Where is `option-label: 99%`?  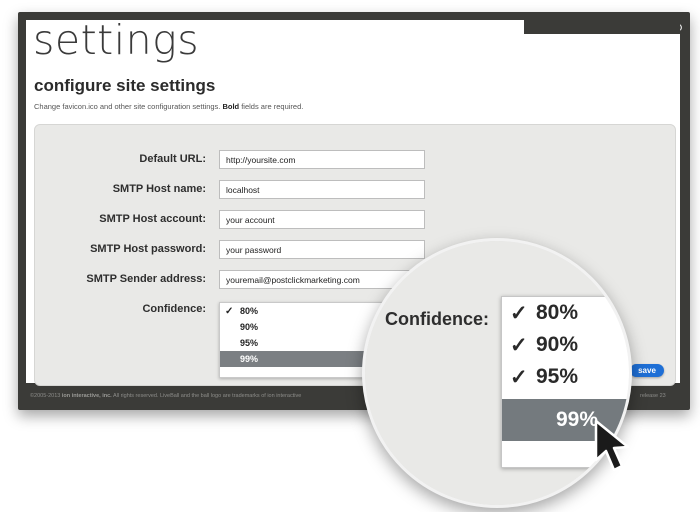
option-label: 99% is located at coordinates (249, 359).